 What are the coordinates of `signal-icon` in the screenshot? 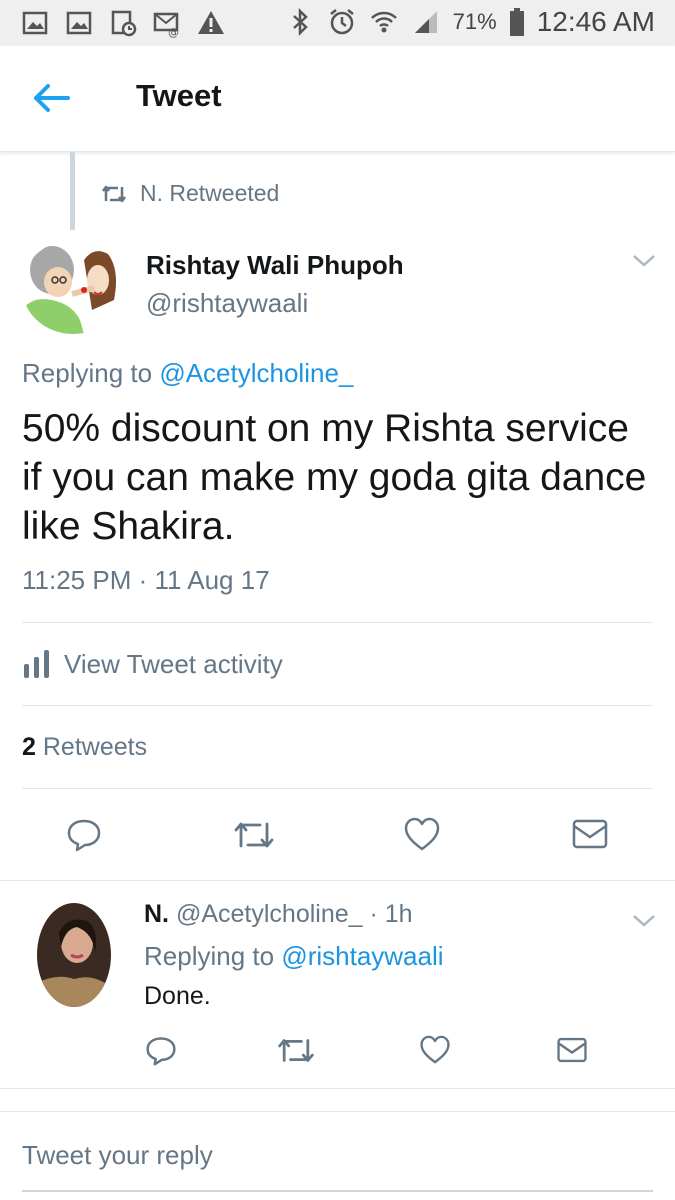 It's located at (425, 22).